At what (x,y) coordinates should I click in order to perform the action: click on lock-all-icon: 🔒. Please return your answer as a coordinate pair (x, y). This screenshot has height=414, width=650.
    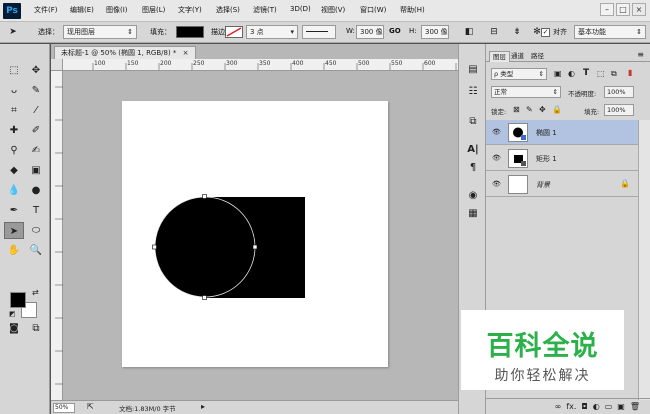
    Looking at the image, I should click on (557, 109).